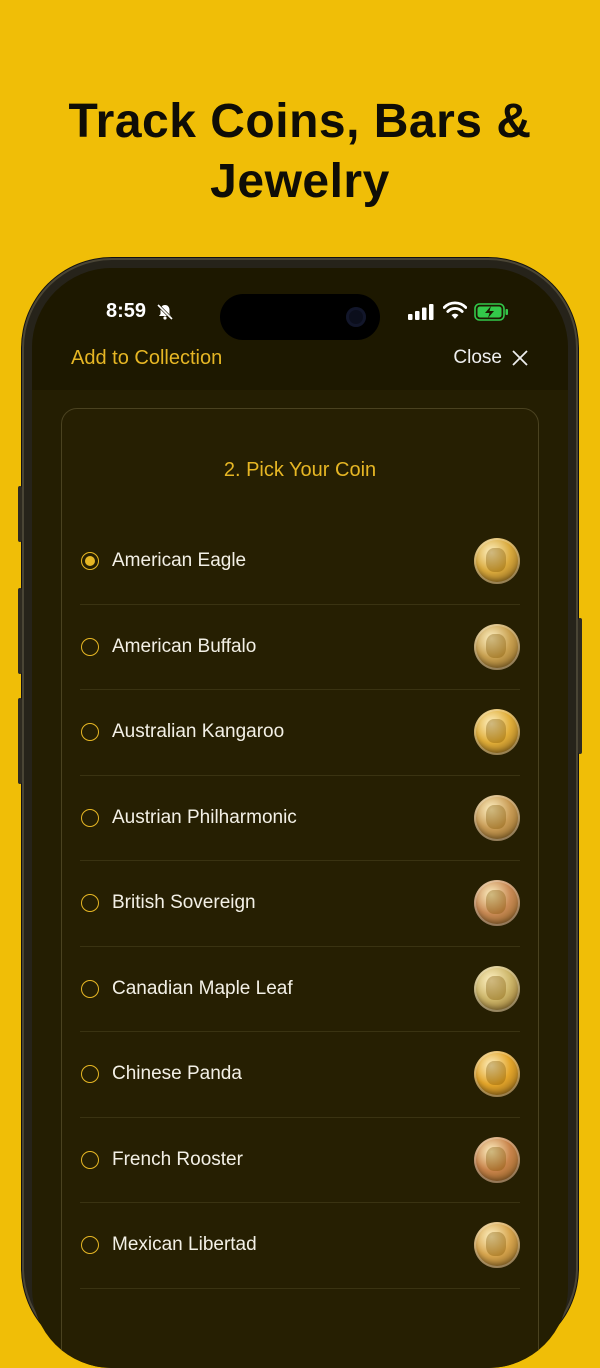 The width and height of the screenshot is (600, 1368). What do you see at coordinates (177, 1159) in the screenshot?
I see `coin-name: French Rooster` at bounding box center [177, 1159].